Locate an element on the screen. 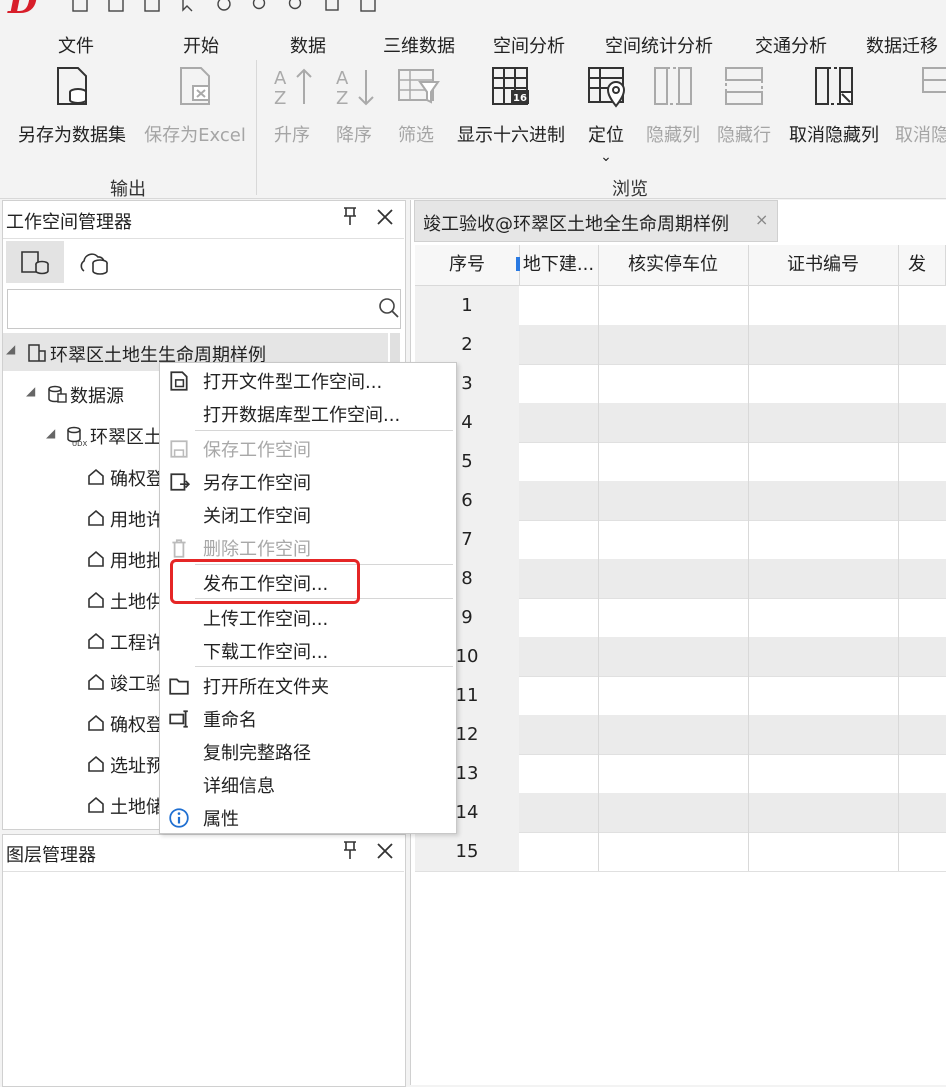  tree-item-dataset: 工程许 is located at coordinates (137, 642).